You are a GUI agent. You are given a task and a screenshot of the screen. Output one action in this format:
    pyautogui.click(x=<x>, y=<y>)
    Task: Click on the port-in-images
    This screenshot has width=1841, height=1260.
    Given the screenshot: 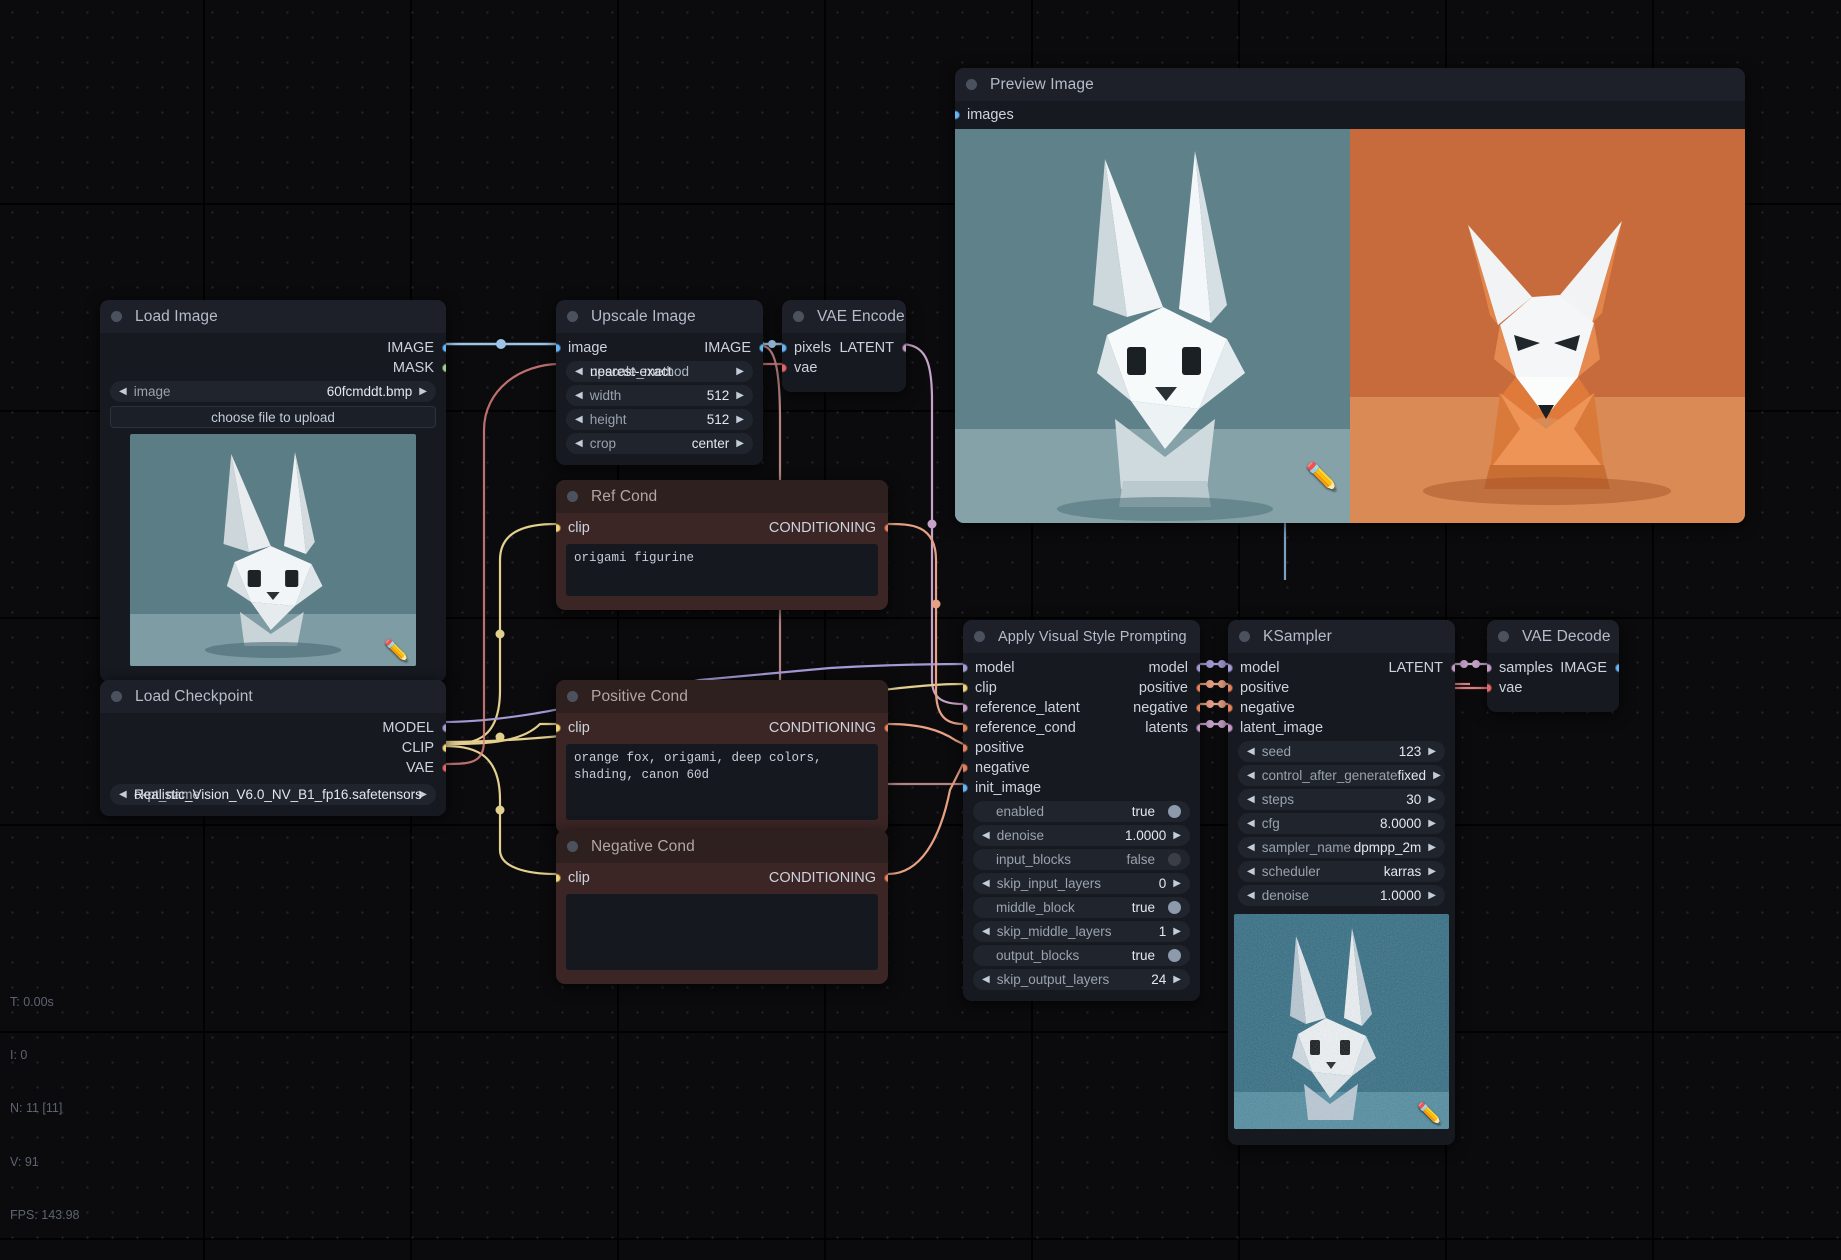 What is the action you would take?
    pyautogui.click(x=957, y=115)
    